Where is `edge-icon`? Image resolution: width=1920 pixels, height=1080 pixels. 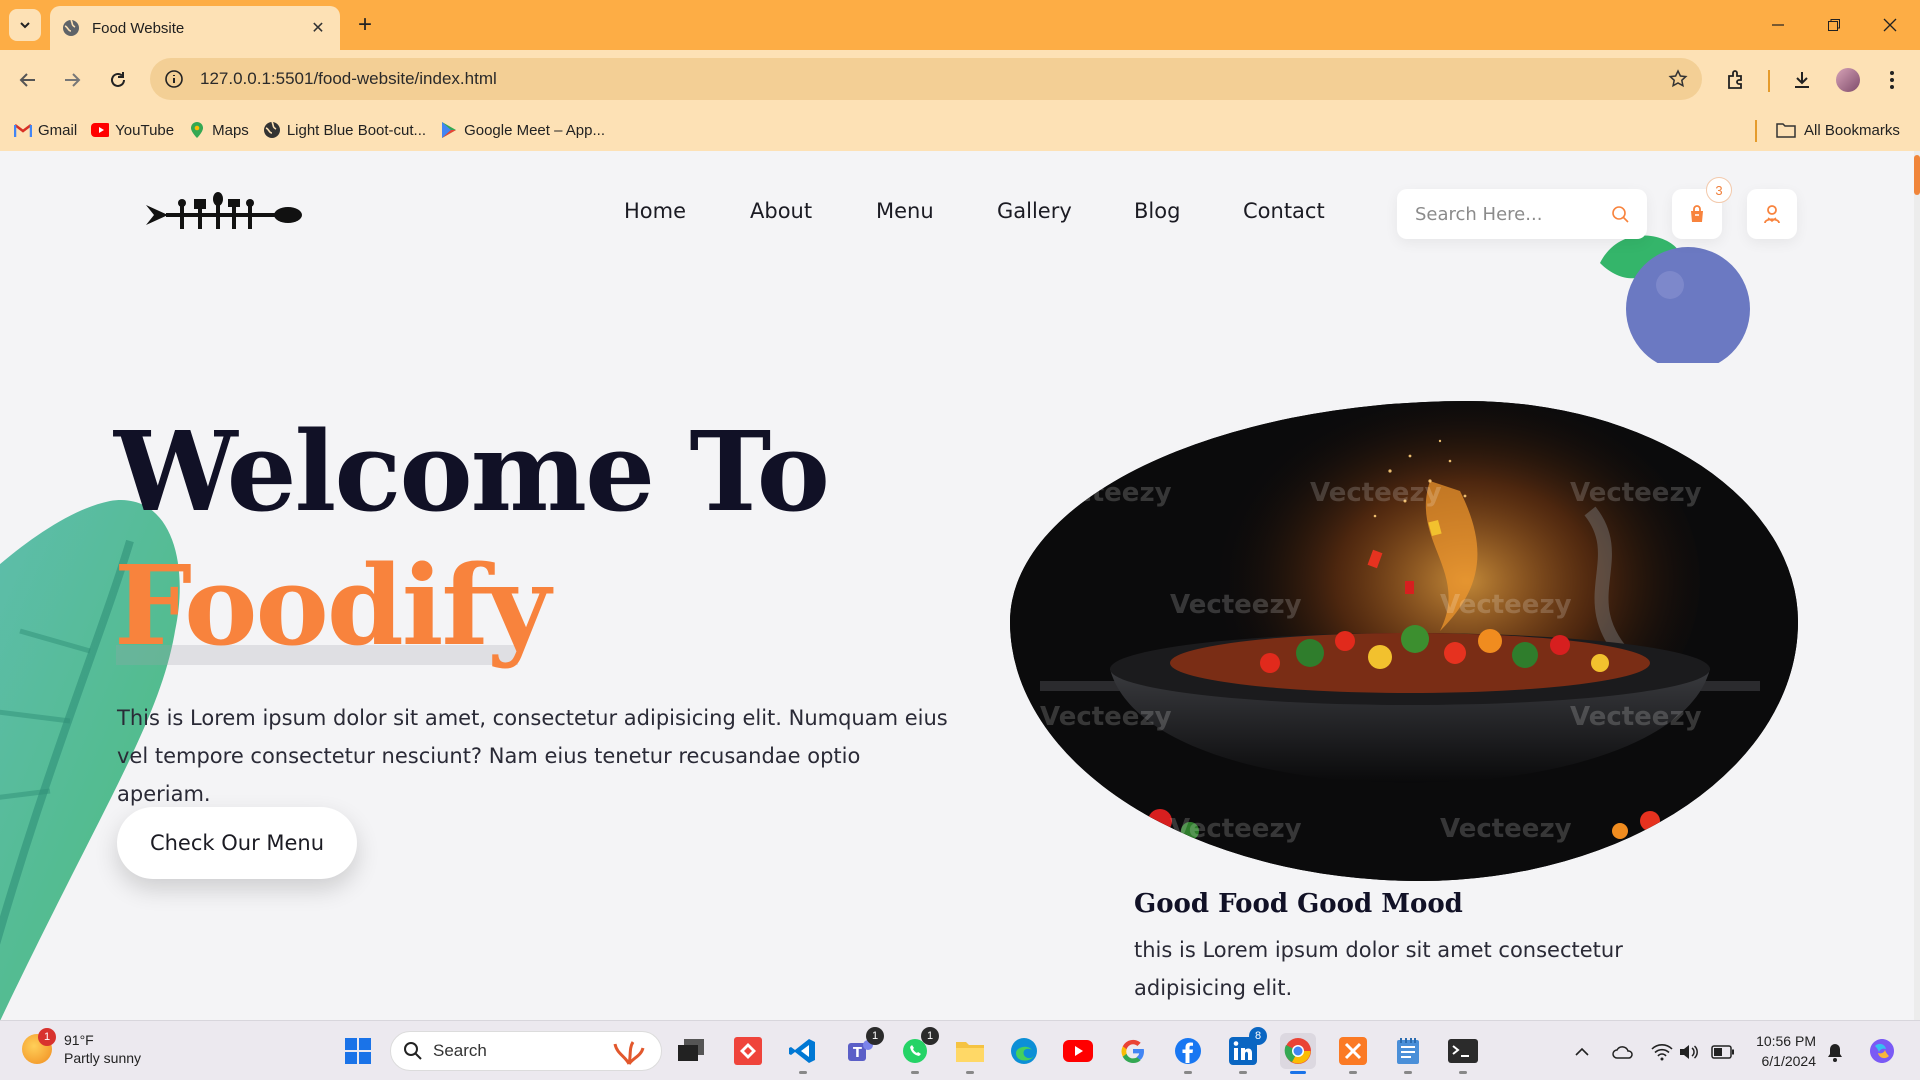 edge-icon is located at coordinates (1024, 1051).